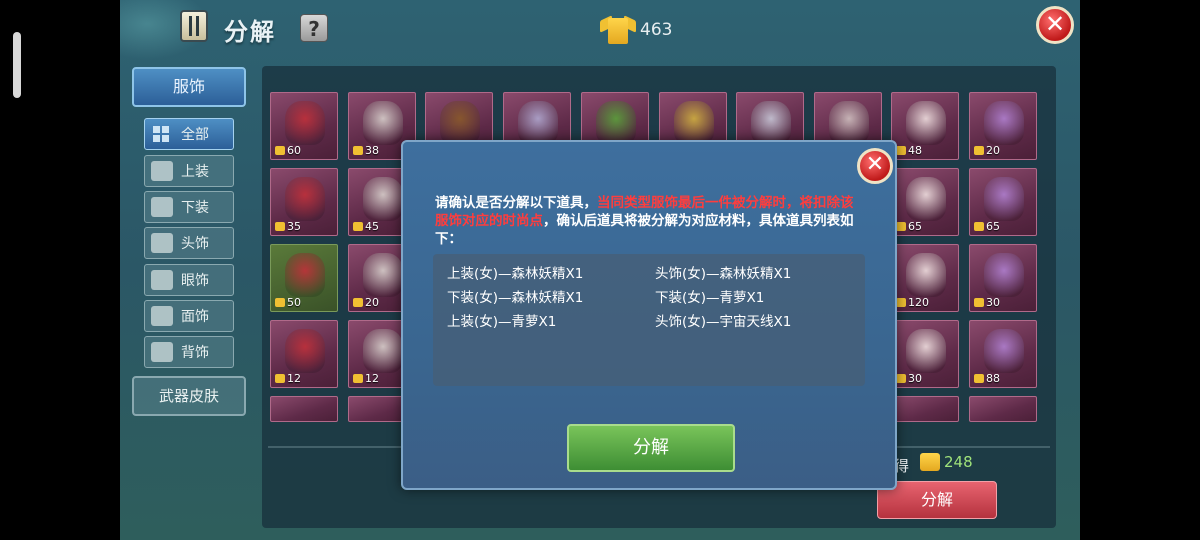  I want to click on book-icon, so click(194, 26).